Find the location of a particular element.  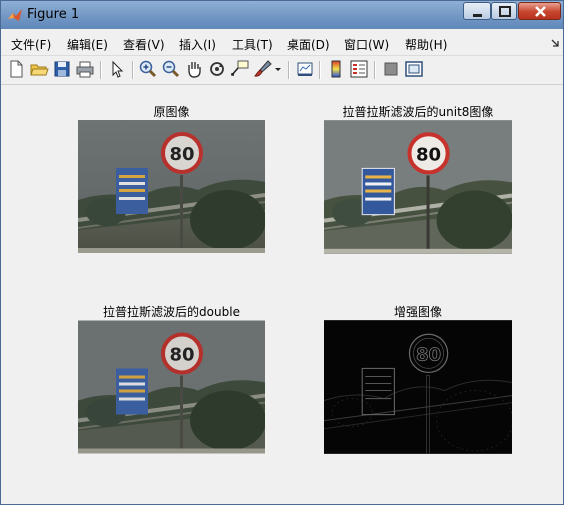

edit-plot-arrow-icon is located at coordinates (117, 69).